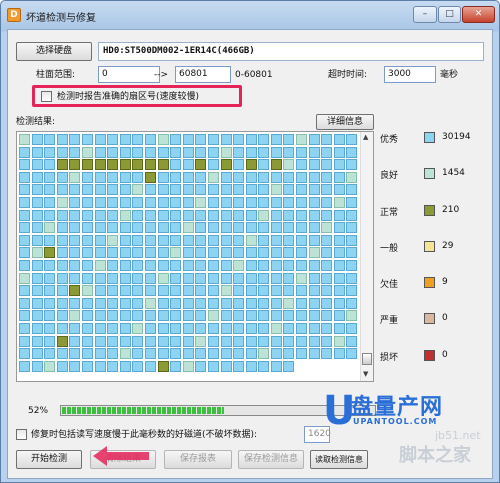 This screenshot has height=483, width=500. What do you see at coordinates (453, 173) in the screenshot?
I see `legend-count: 1454` at bounding box center [453, 173].